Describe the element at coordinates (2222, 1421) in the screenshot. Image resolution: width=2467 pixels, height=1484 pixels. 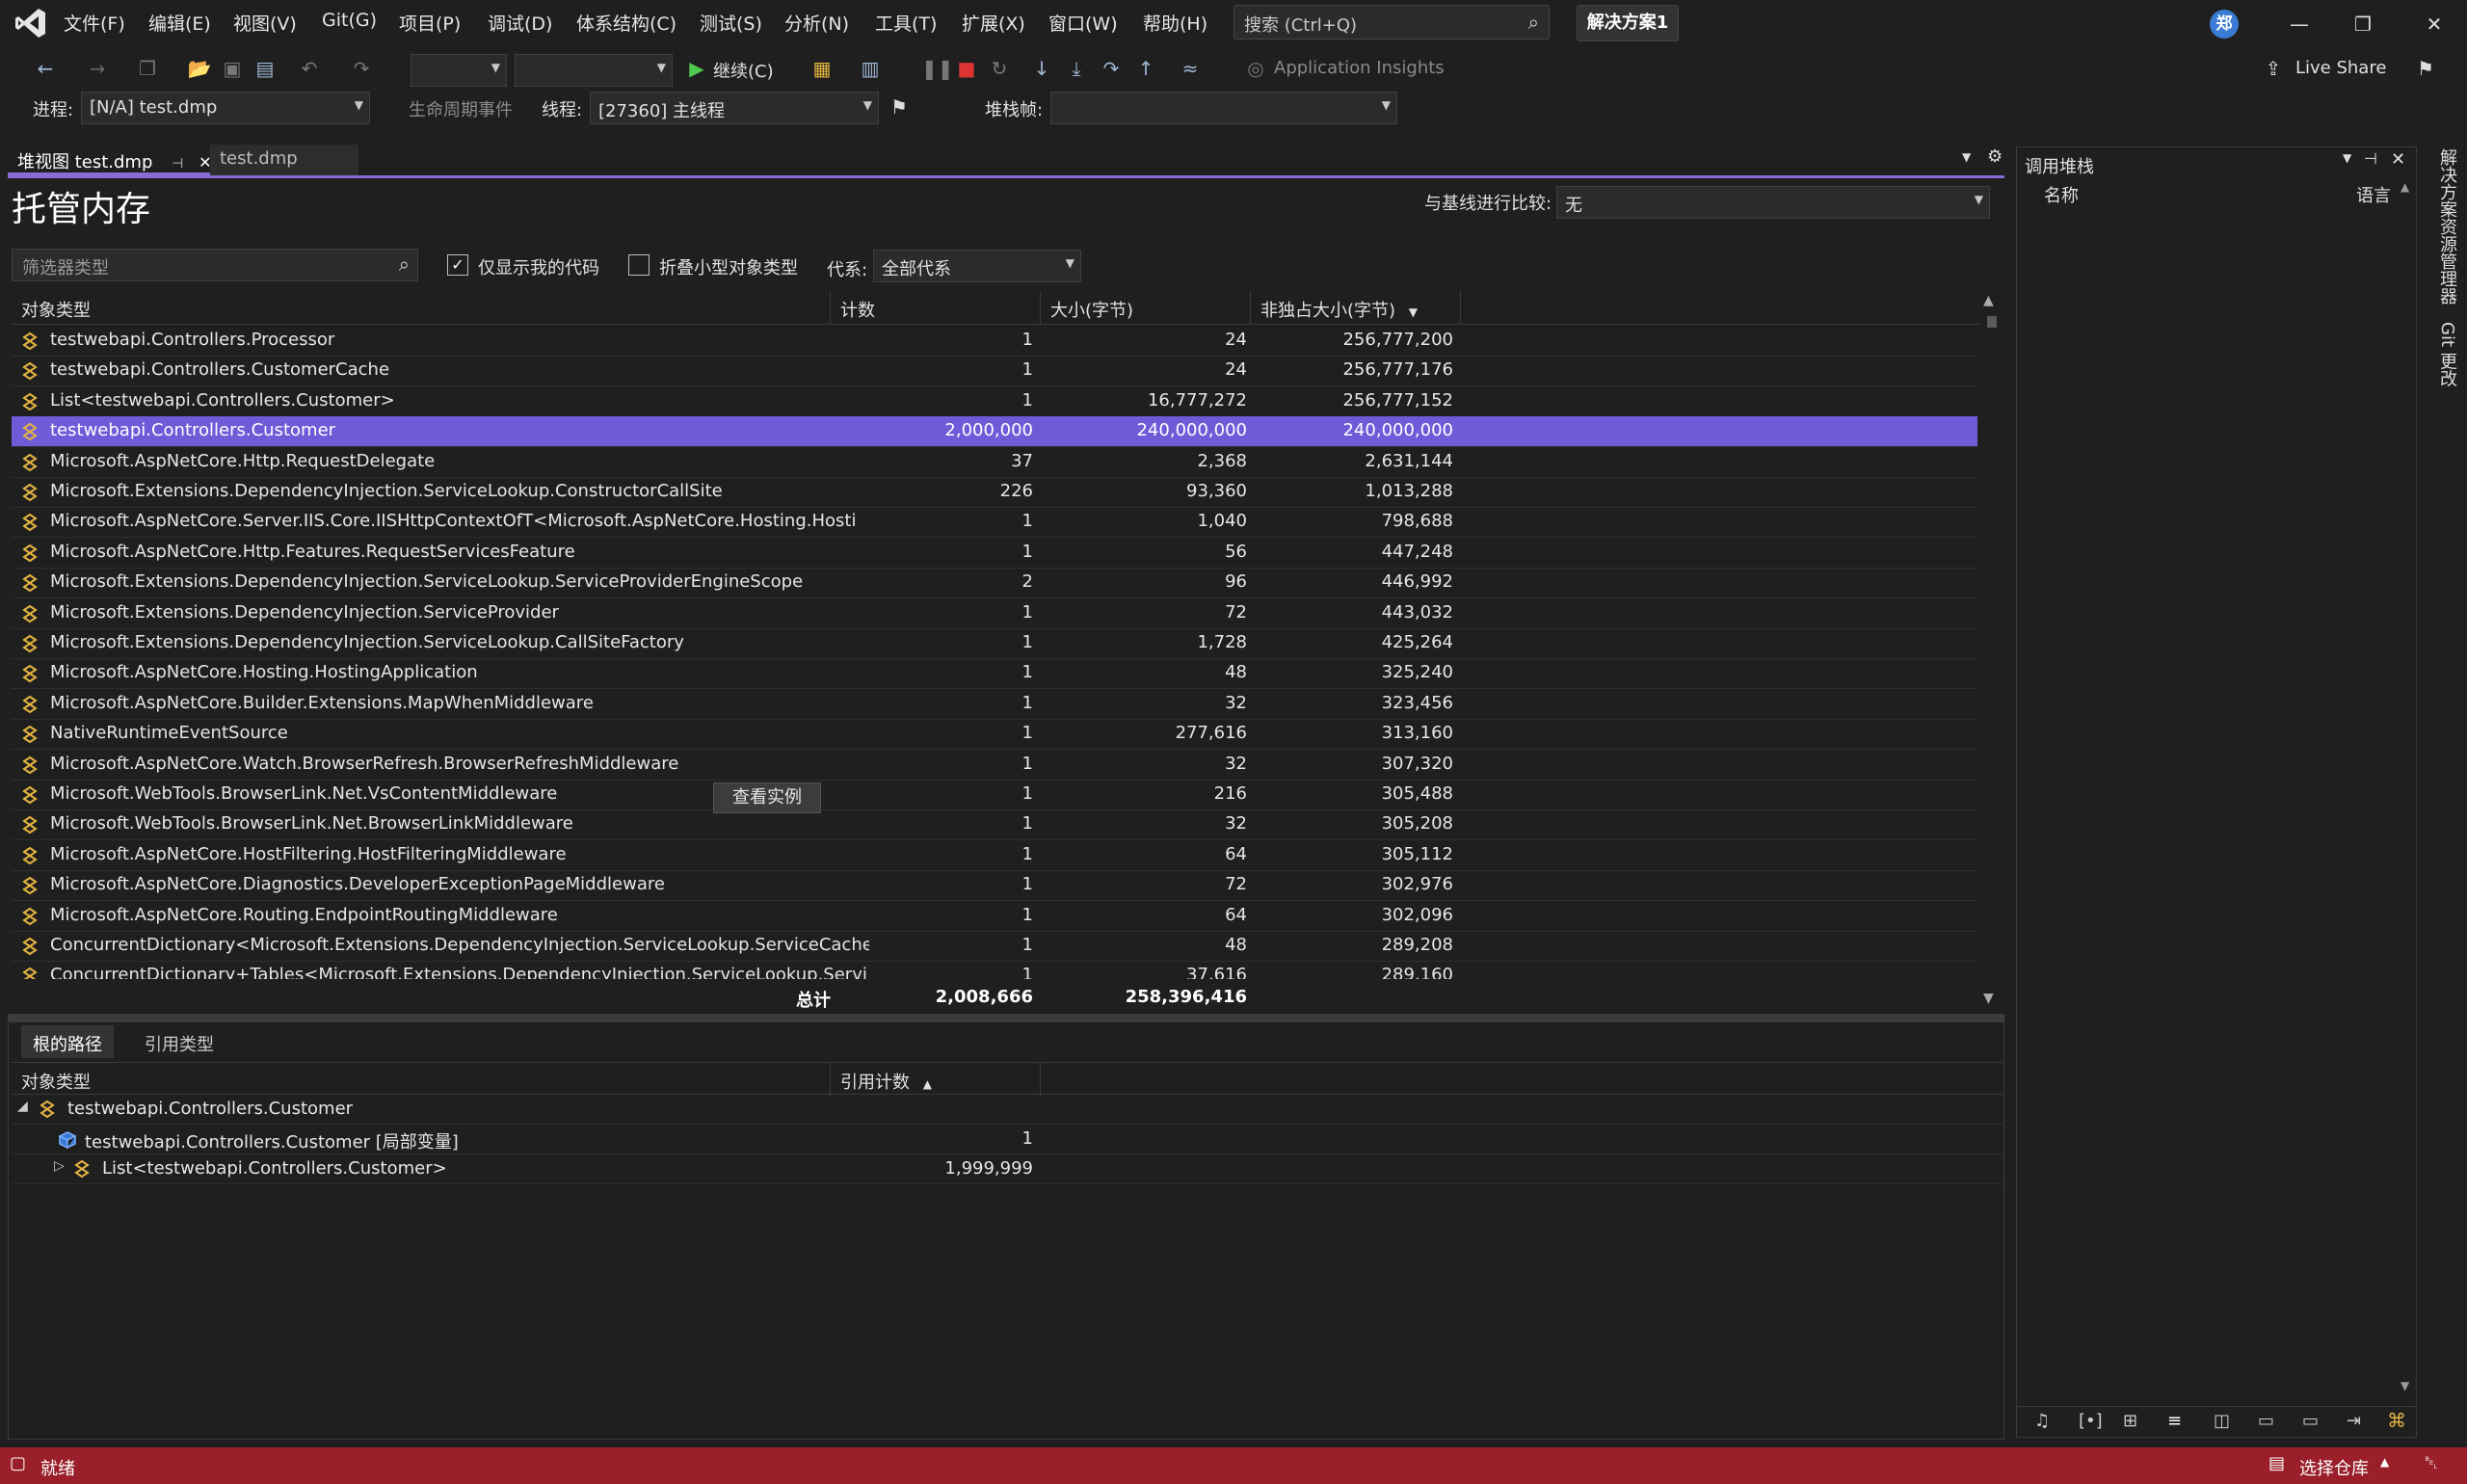
I see `breakpoints-icon: ◫` at that location.